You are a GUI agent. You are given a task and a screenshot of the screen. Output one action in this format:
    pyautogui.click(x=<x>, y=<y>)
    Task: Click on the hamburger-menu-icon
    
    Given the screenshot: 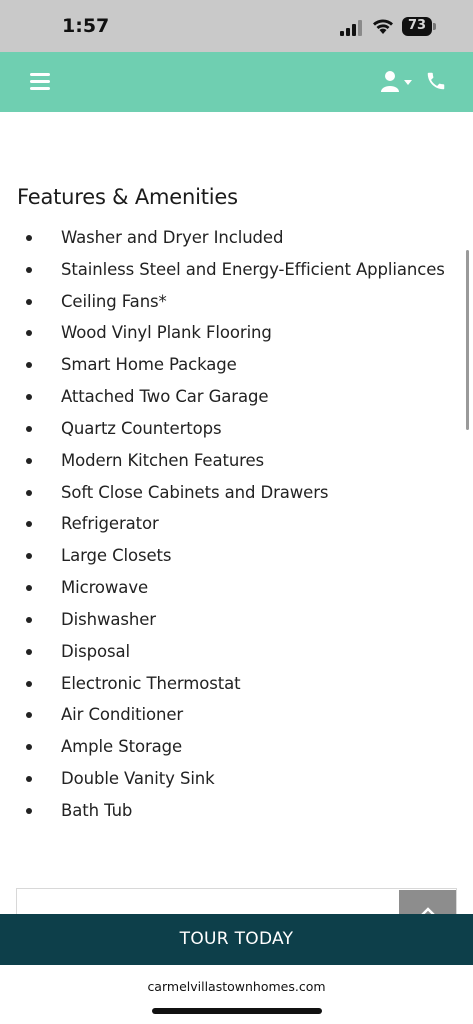 What is the action you would take?
    pyautogui.click(x=40, y=82)
    